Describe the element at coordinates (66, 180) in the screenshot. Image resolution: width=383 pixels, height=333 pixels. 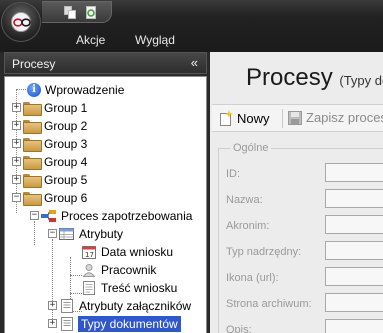
I see `tree-item-label: Group 5` at that location.